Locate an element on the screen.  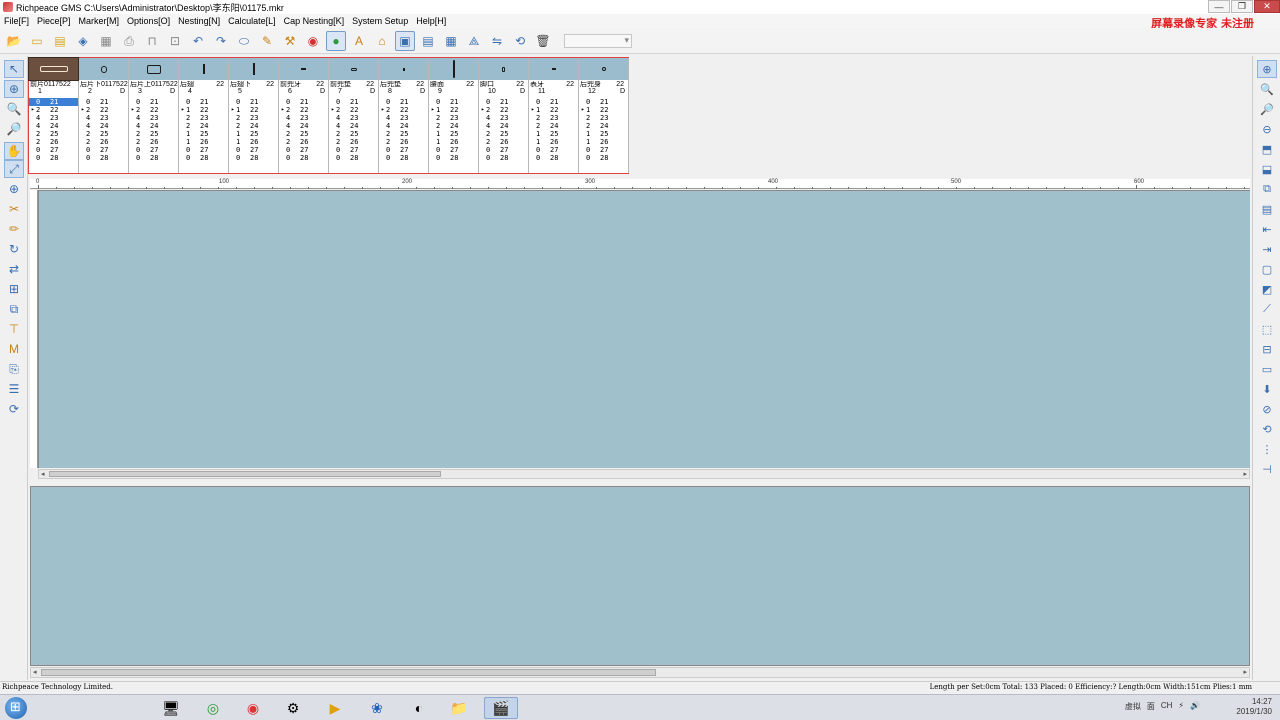
shift-left-icon: ⇤ is located at coordinates (1267, 229).